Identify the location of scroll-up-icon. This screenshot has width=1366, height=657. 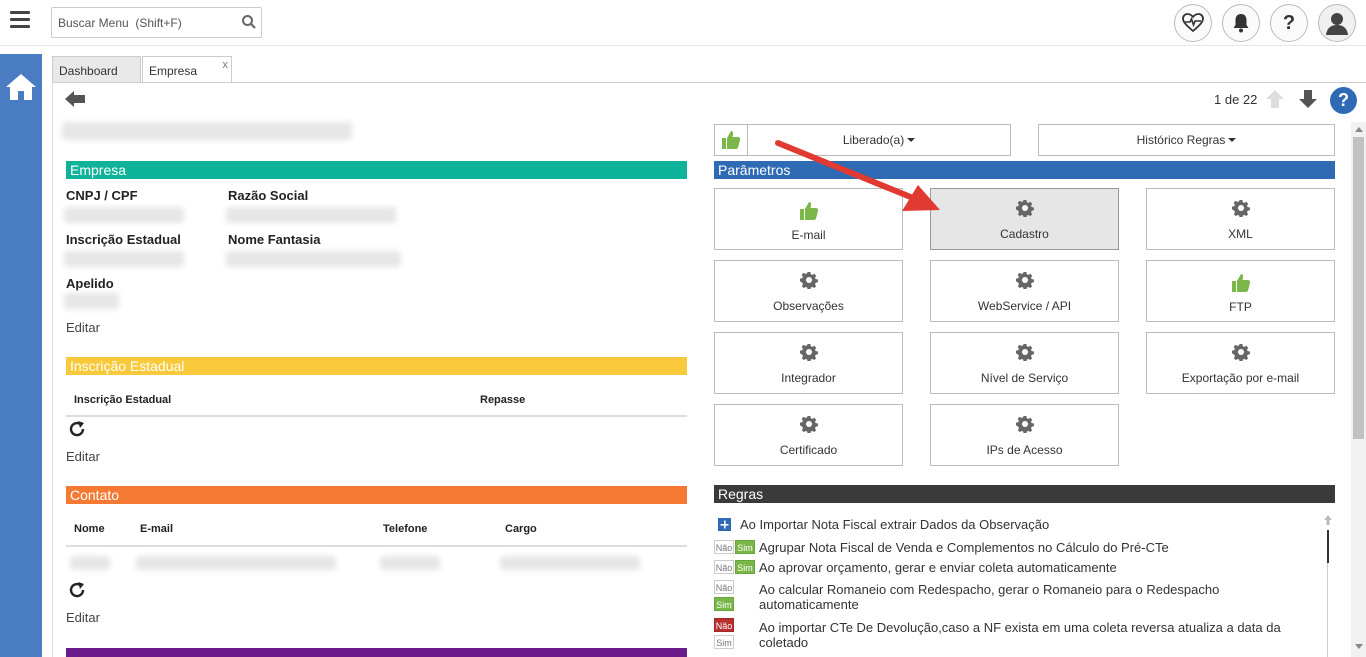
(1359, 129).